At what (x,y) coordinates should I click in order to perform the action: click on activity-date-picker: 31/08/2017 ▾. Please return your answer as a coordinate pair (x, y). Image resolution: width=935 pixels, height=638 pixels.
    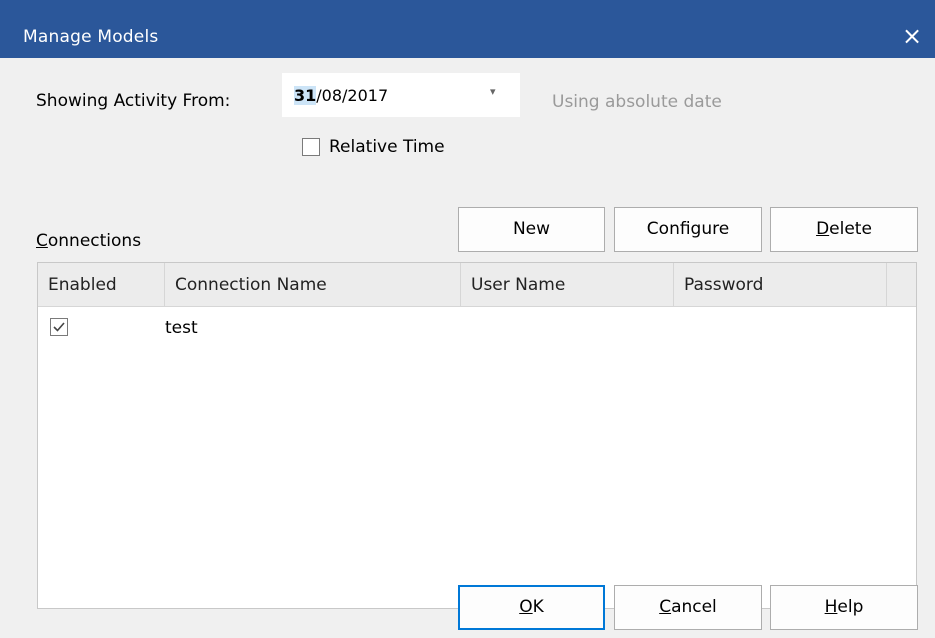
    Looking at the image, I should click on (401, 95).